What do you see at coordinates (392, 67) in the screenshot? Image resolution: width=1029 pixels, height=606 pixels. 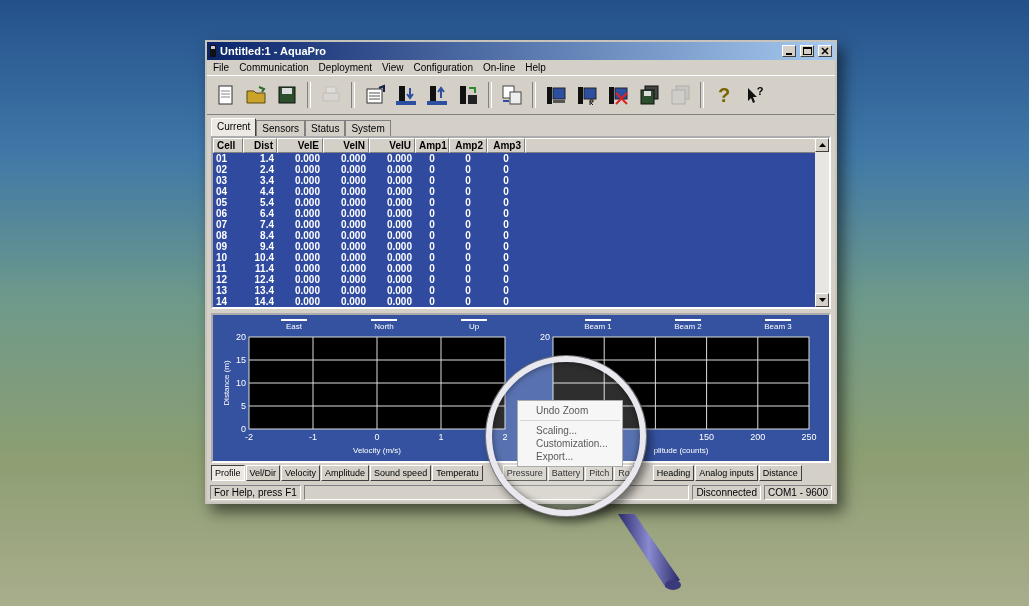 I see `menu-item: View` at bounding box center [392, 67].